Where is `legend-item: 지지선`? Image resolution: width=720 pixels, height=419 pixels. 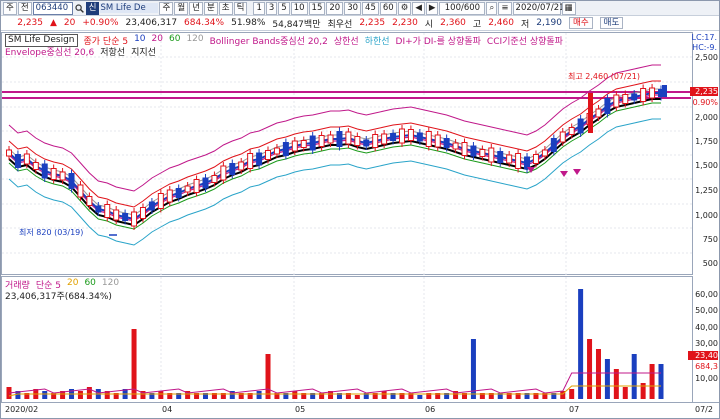
legend-item: 지지선 is located at coordinates (143, 53).